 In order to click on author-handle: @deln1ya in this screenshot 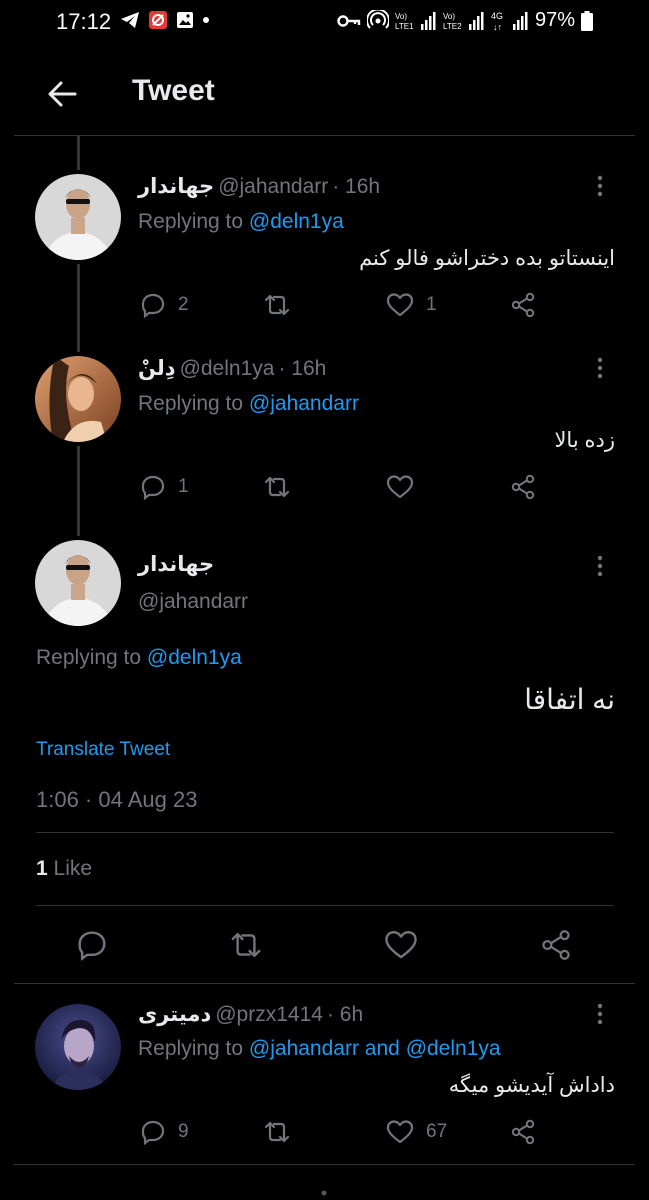, I will do `click(227, 368)`.